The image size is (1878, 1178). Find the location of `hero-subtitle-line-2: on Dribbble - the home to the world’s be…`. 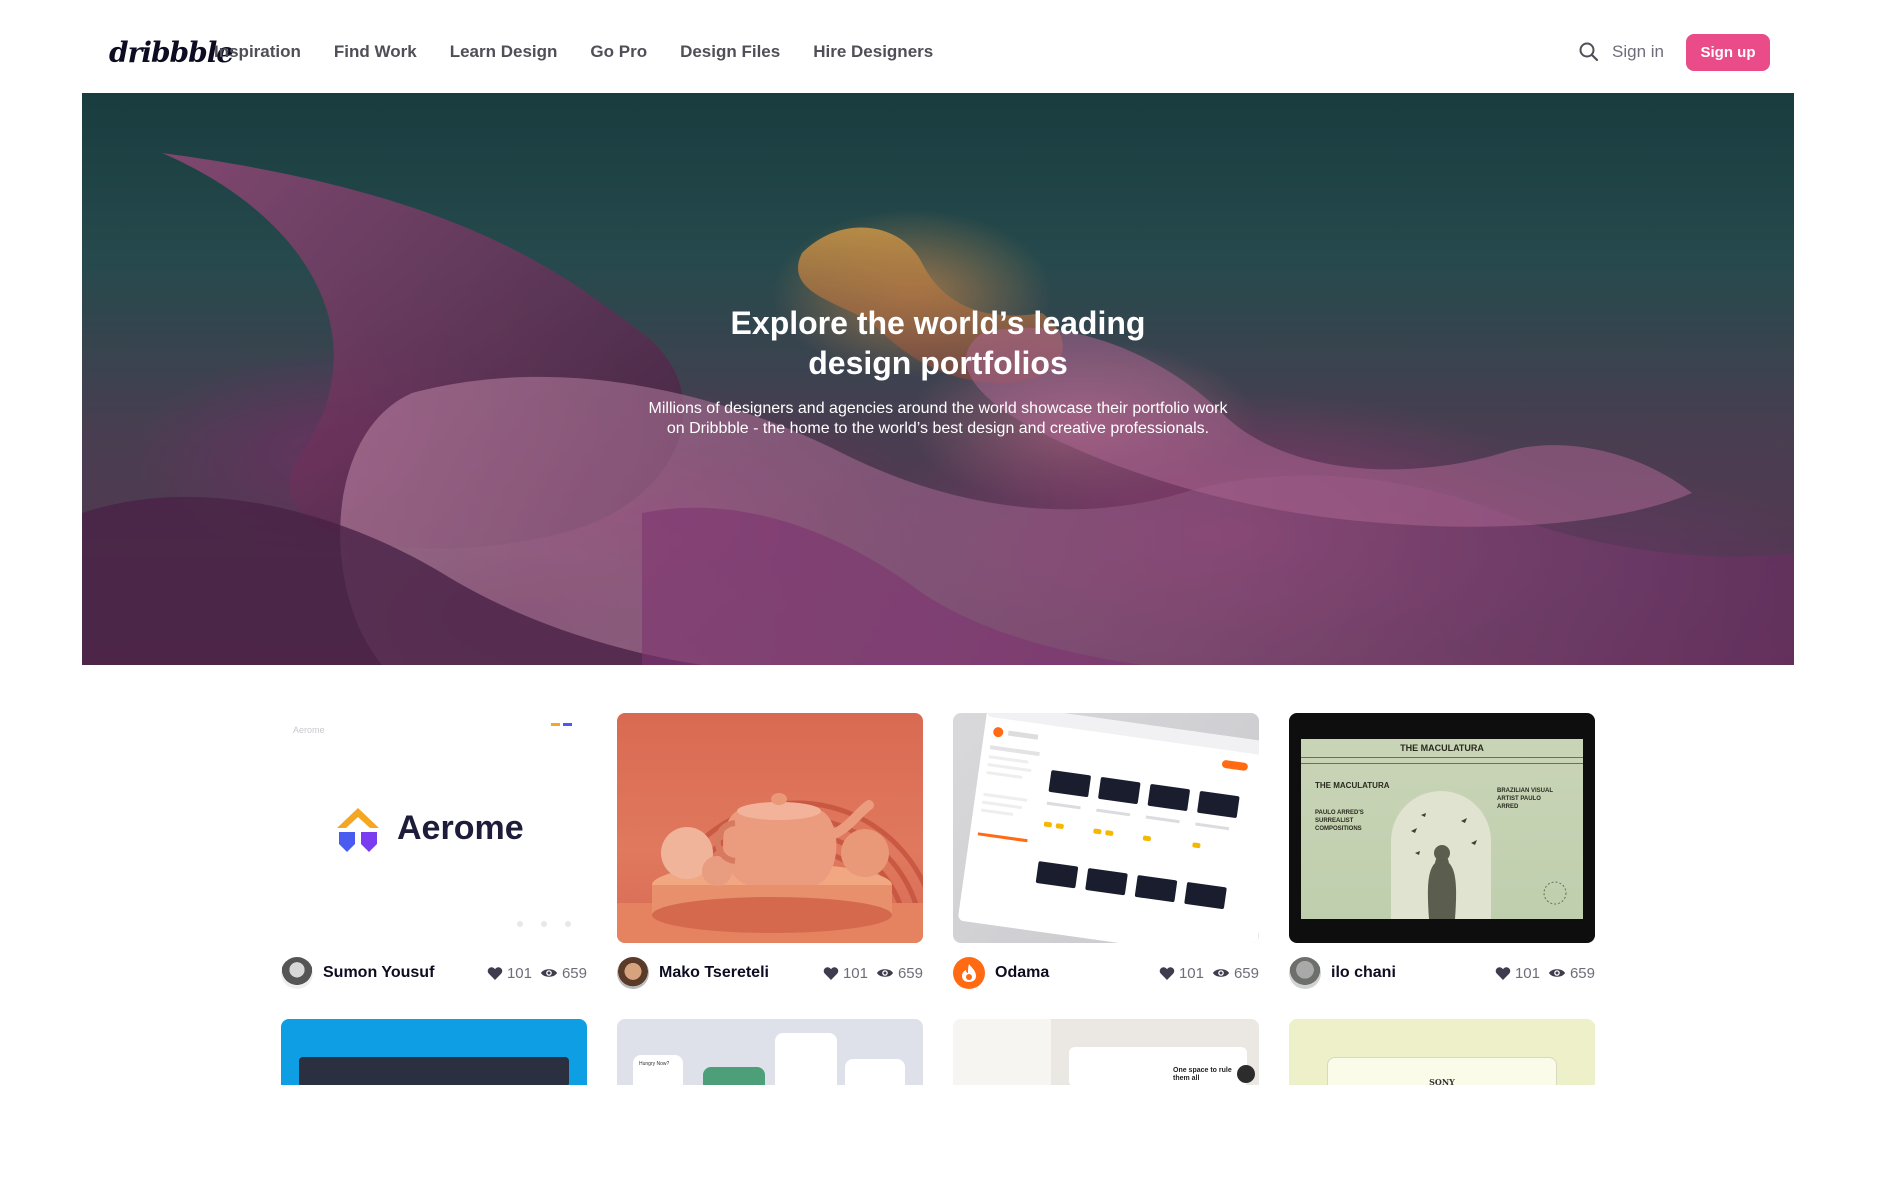

hero-subtitle-line-2: on Dribbble - the home to the world’s be… is located at coordinates (938, 428).